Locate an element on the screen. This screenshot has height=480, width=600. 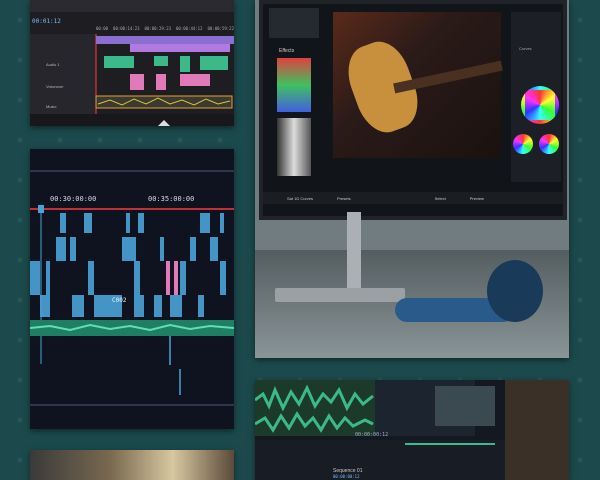
clip-label: C002 is located at coordinates (119, 300).